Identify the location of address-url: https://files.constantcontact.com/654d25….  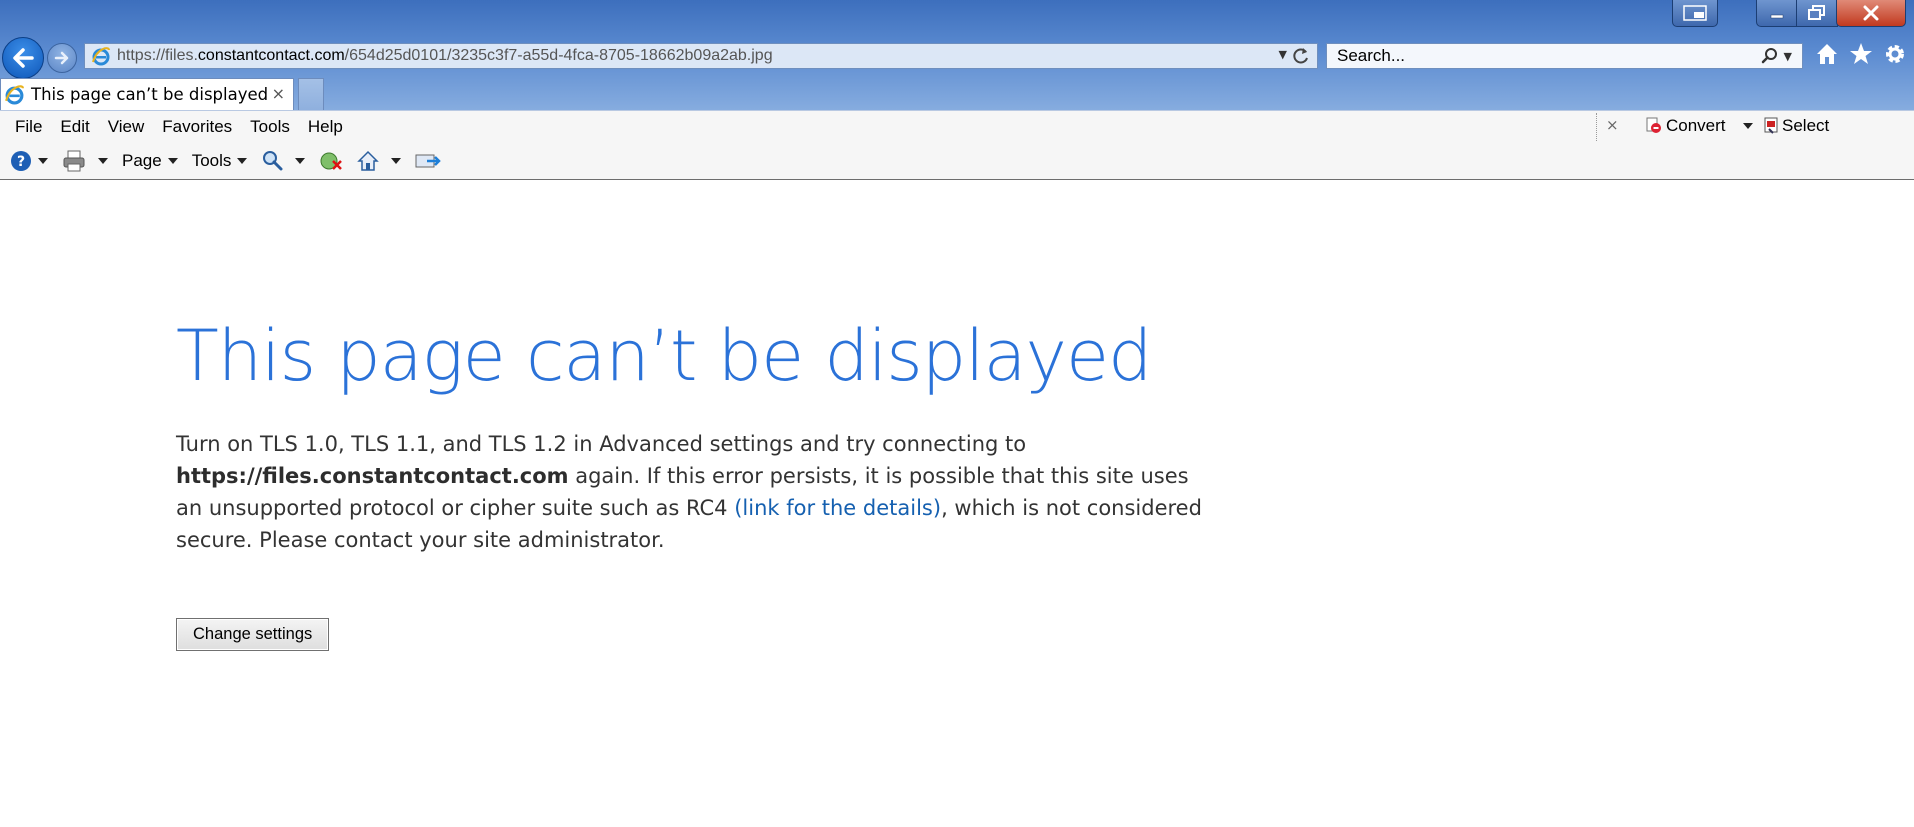
(445, 56).